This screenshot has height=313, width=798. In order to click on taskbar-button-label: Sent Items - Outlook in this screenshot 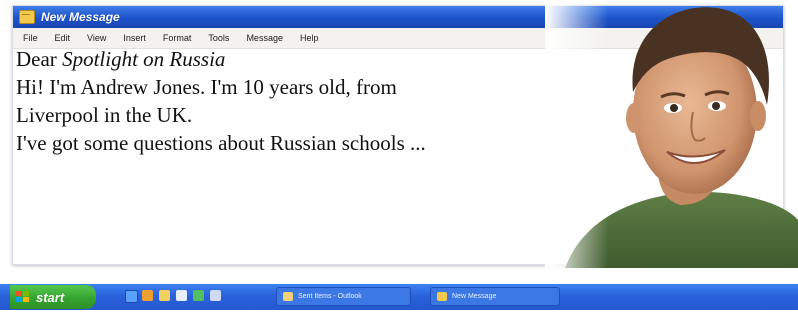, I will do `click(330, 296)`.